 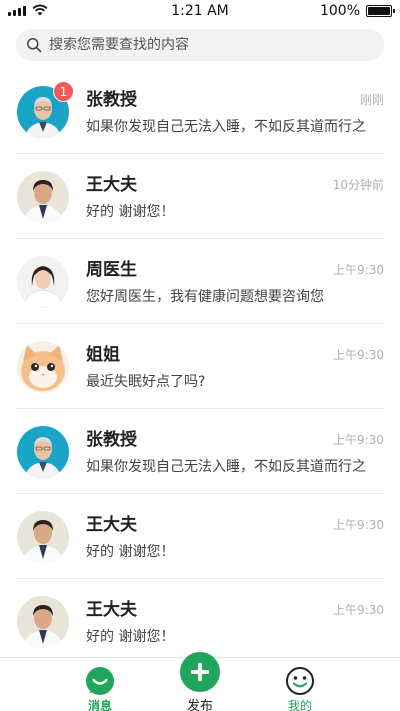 I want to click on chat-list-item: 王大夫 上午9:30 好的 谢谢您！, so click(x=200, y=536).